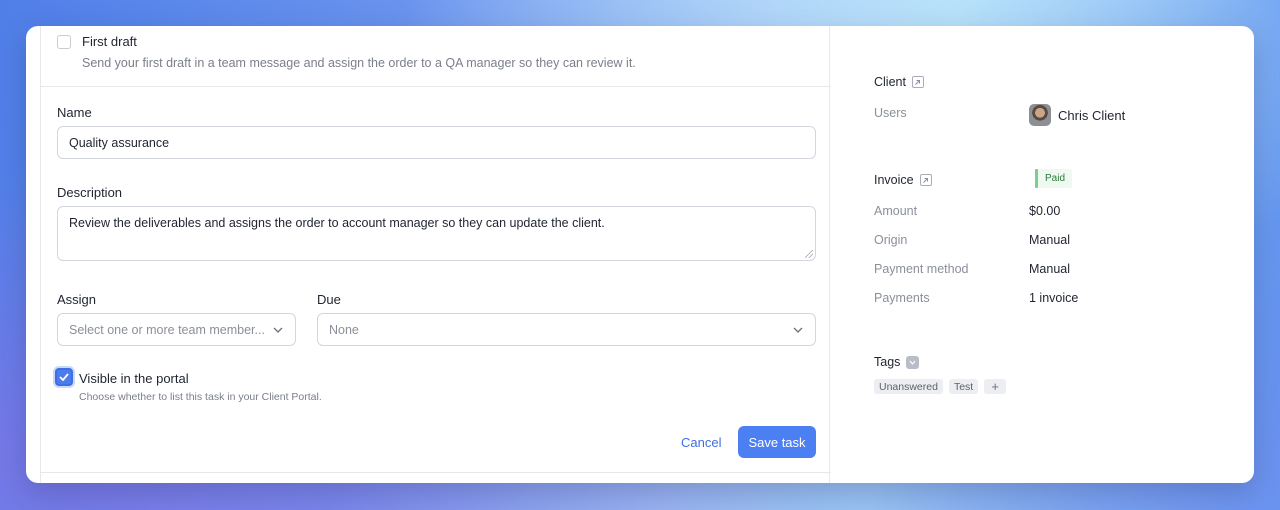 The image size is (1280, 510). I want to click on tag-list: Unanswered Test +, so click(940, 386).